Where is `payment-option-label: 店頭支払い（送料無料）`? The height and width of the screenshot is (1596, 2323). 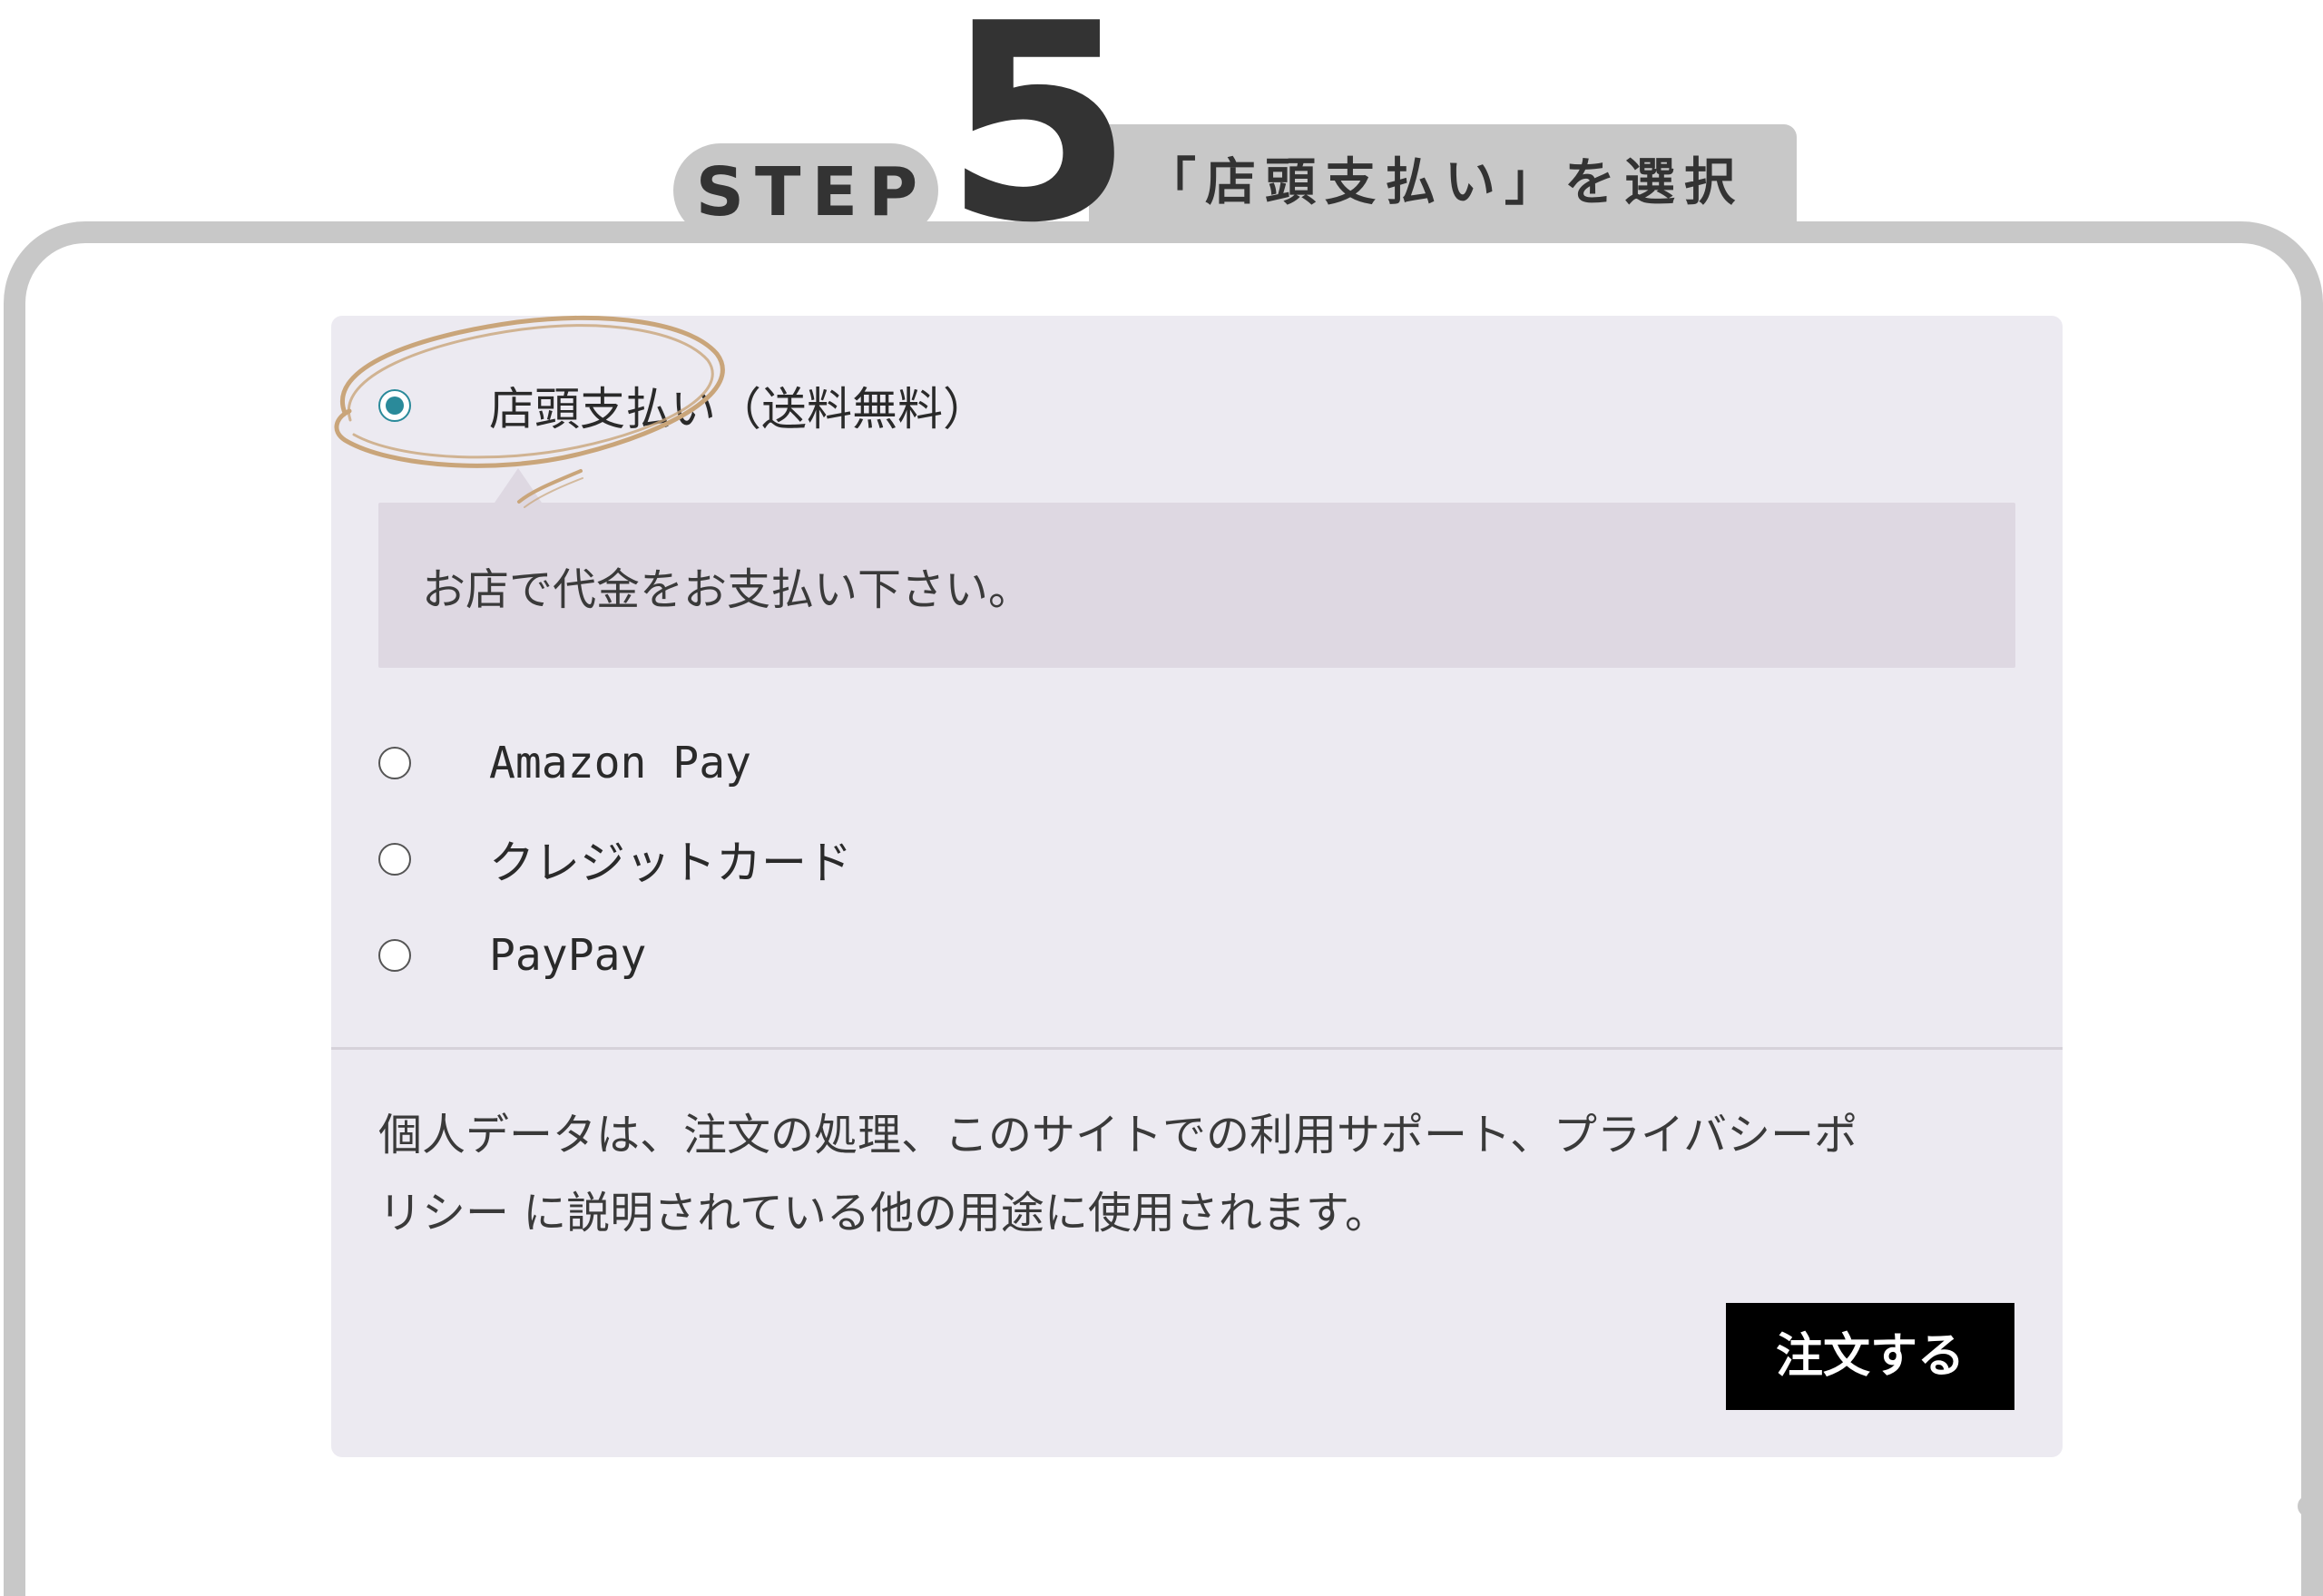
payment-option-label: 店頭支払い（送料無料） is located at coordinates (738, 409).